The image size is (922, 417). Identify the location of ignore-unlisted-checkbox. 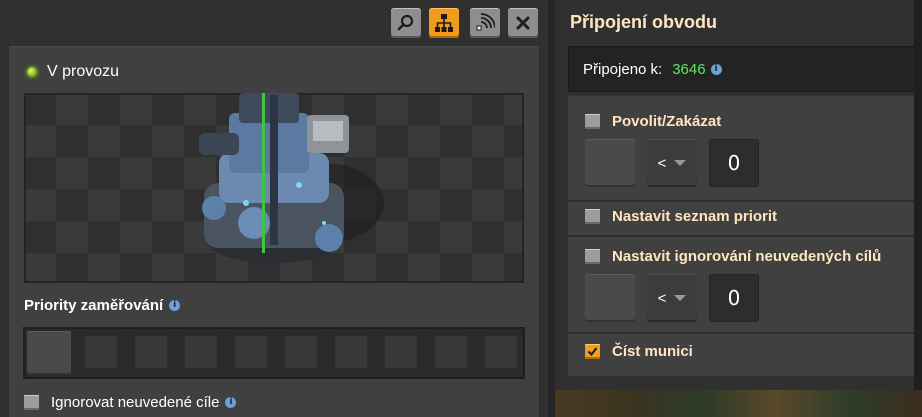
(31, 402).